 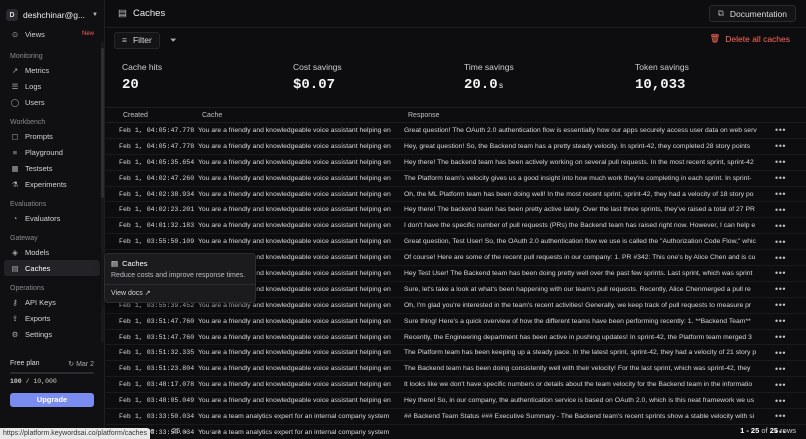 What do you see at coordinates (157, 401) in the screenshot?
I see `cell-created: Feb 1, 03:48:05.049` at bounding box center [157, 401].